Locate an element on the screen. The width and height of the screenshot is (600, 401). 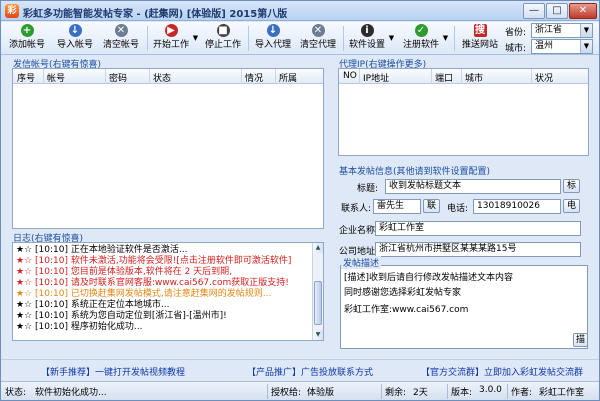
contact-label: 联系人: is located at coordinates (356, 209).